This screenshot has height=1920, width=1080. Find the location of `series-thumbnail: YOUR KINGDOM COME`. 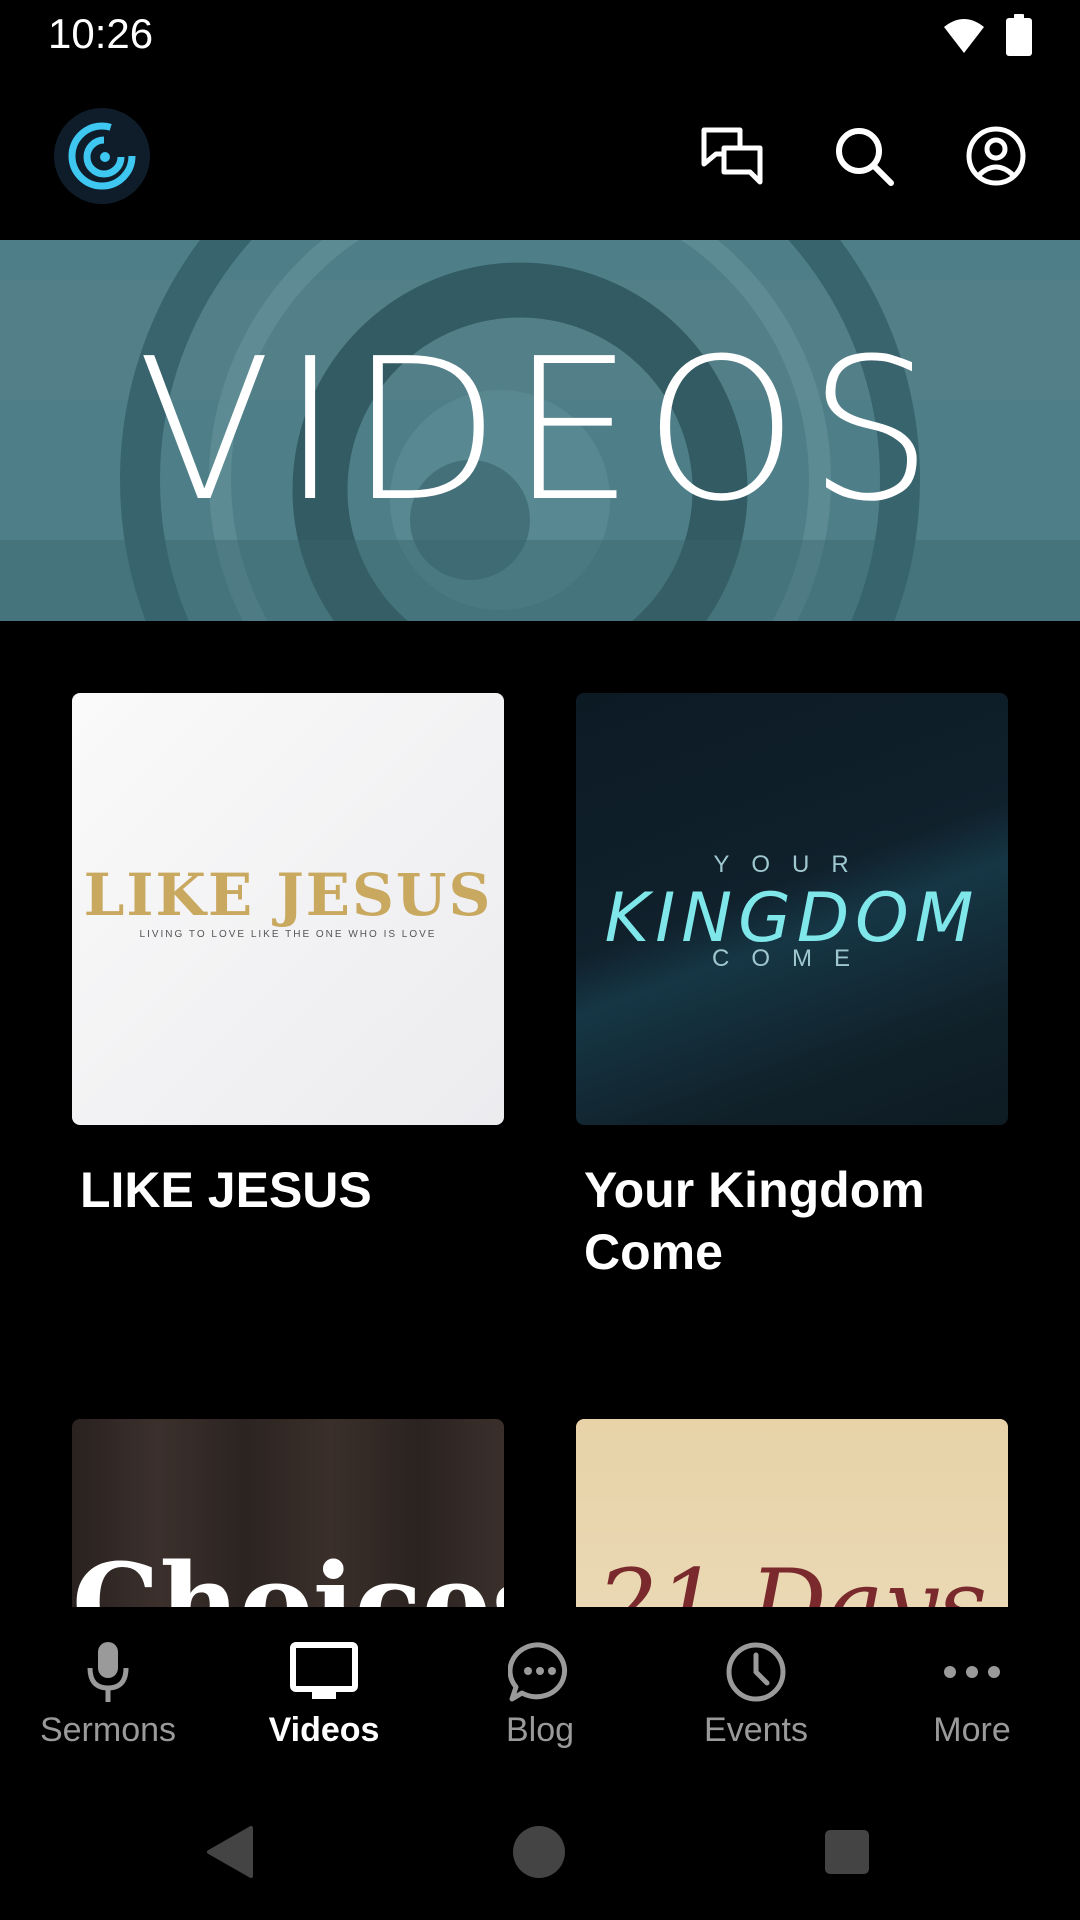

series-thumbnail: YOUR KINGDOM COME is located at coordinates (792, 909).